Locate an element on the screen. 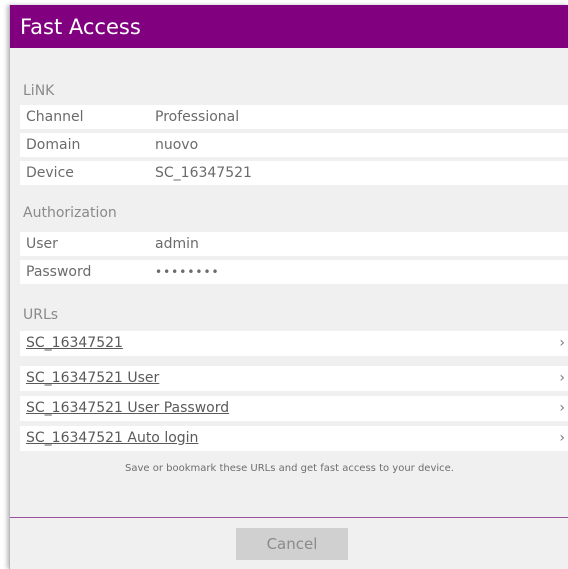 Image resolution: width=568 pixels, height=569 pixels. device-row: Device SC_16347521 is located at coordinates (294, 173).